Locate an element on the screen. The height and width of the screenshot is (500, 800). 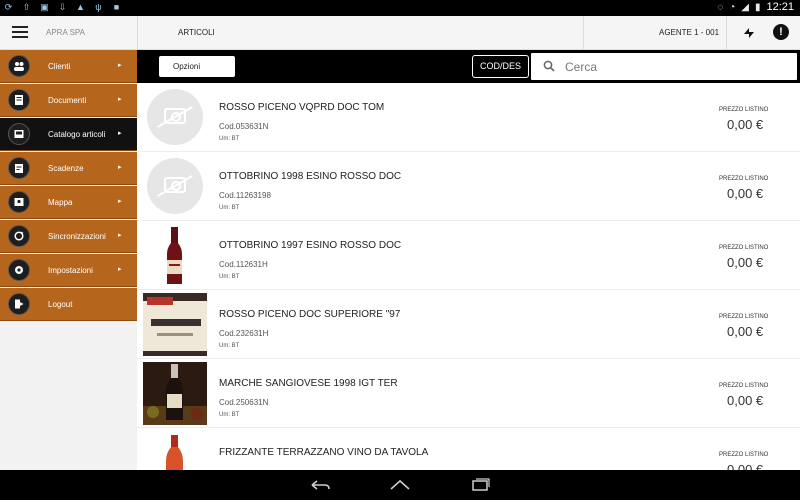
search-icon is located at coordinates (549, 66).